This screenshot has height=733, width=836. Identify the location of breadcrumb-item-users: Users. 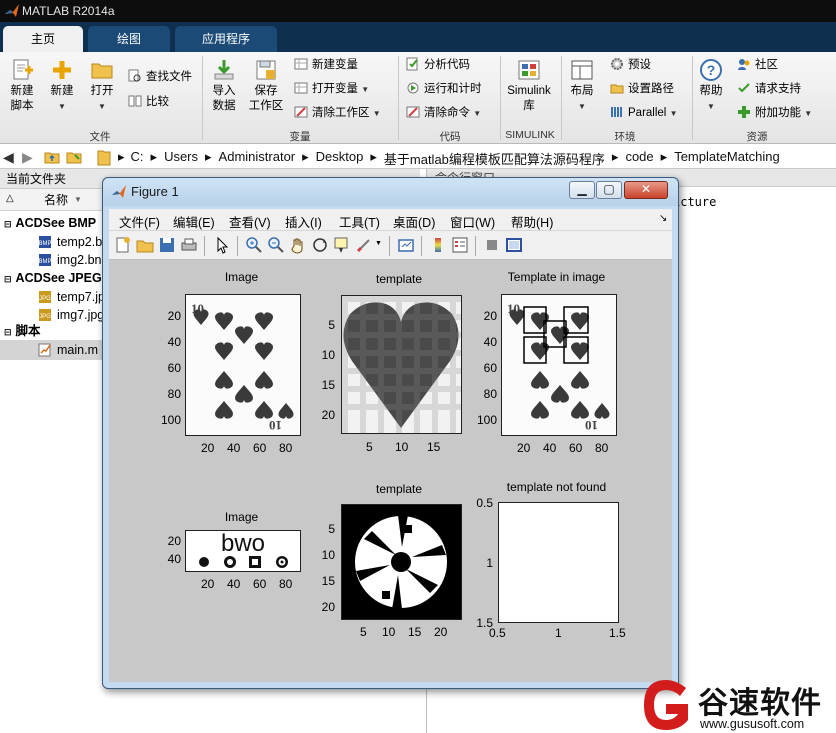
(181, 158).